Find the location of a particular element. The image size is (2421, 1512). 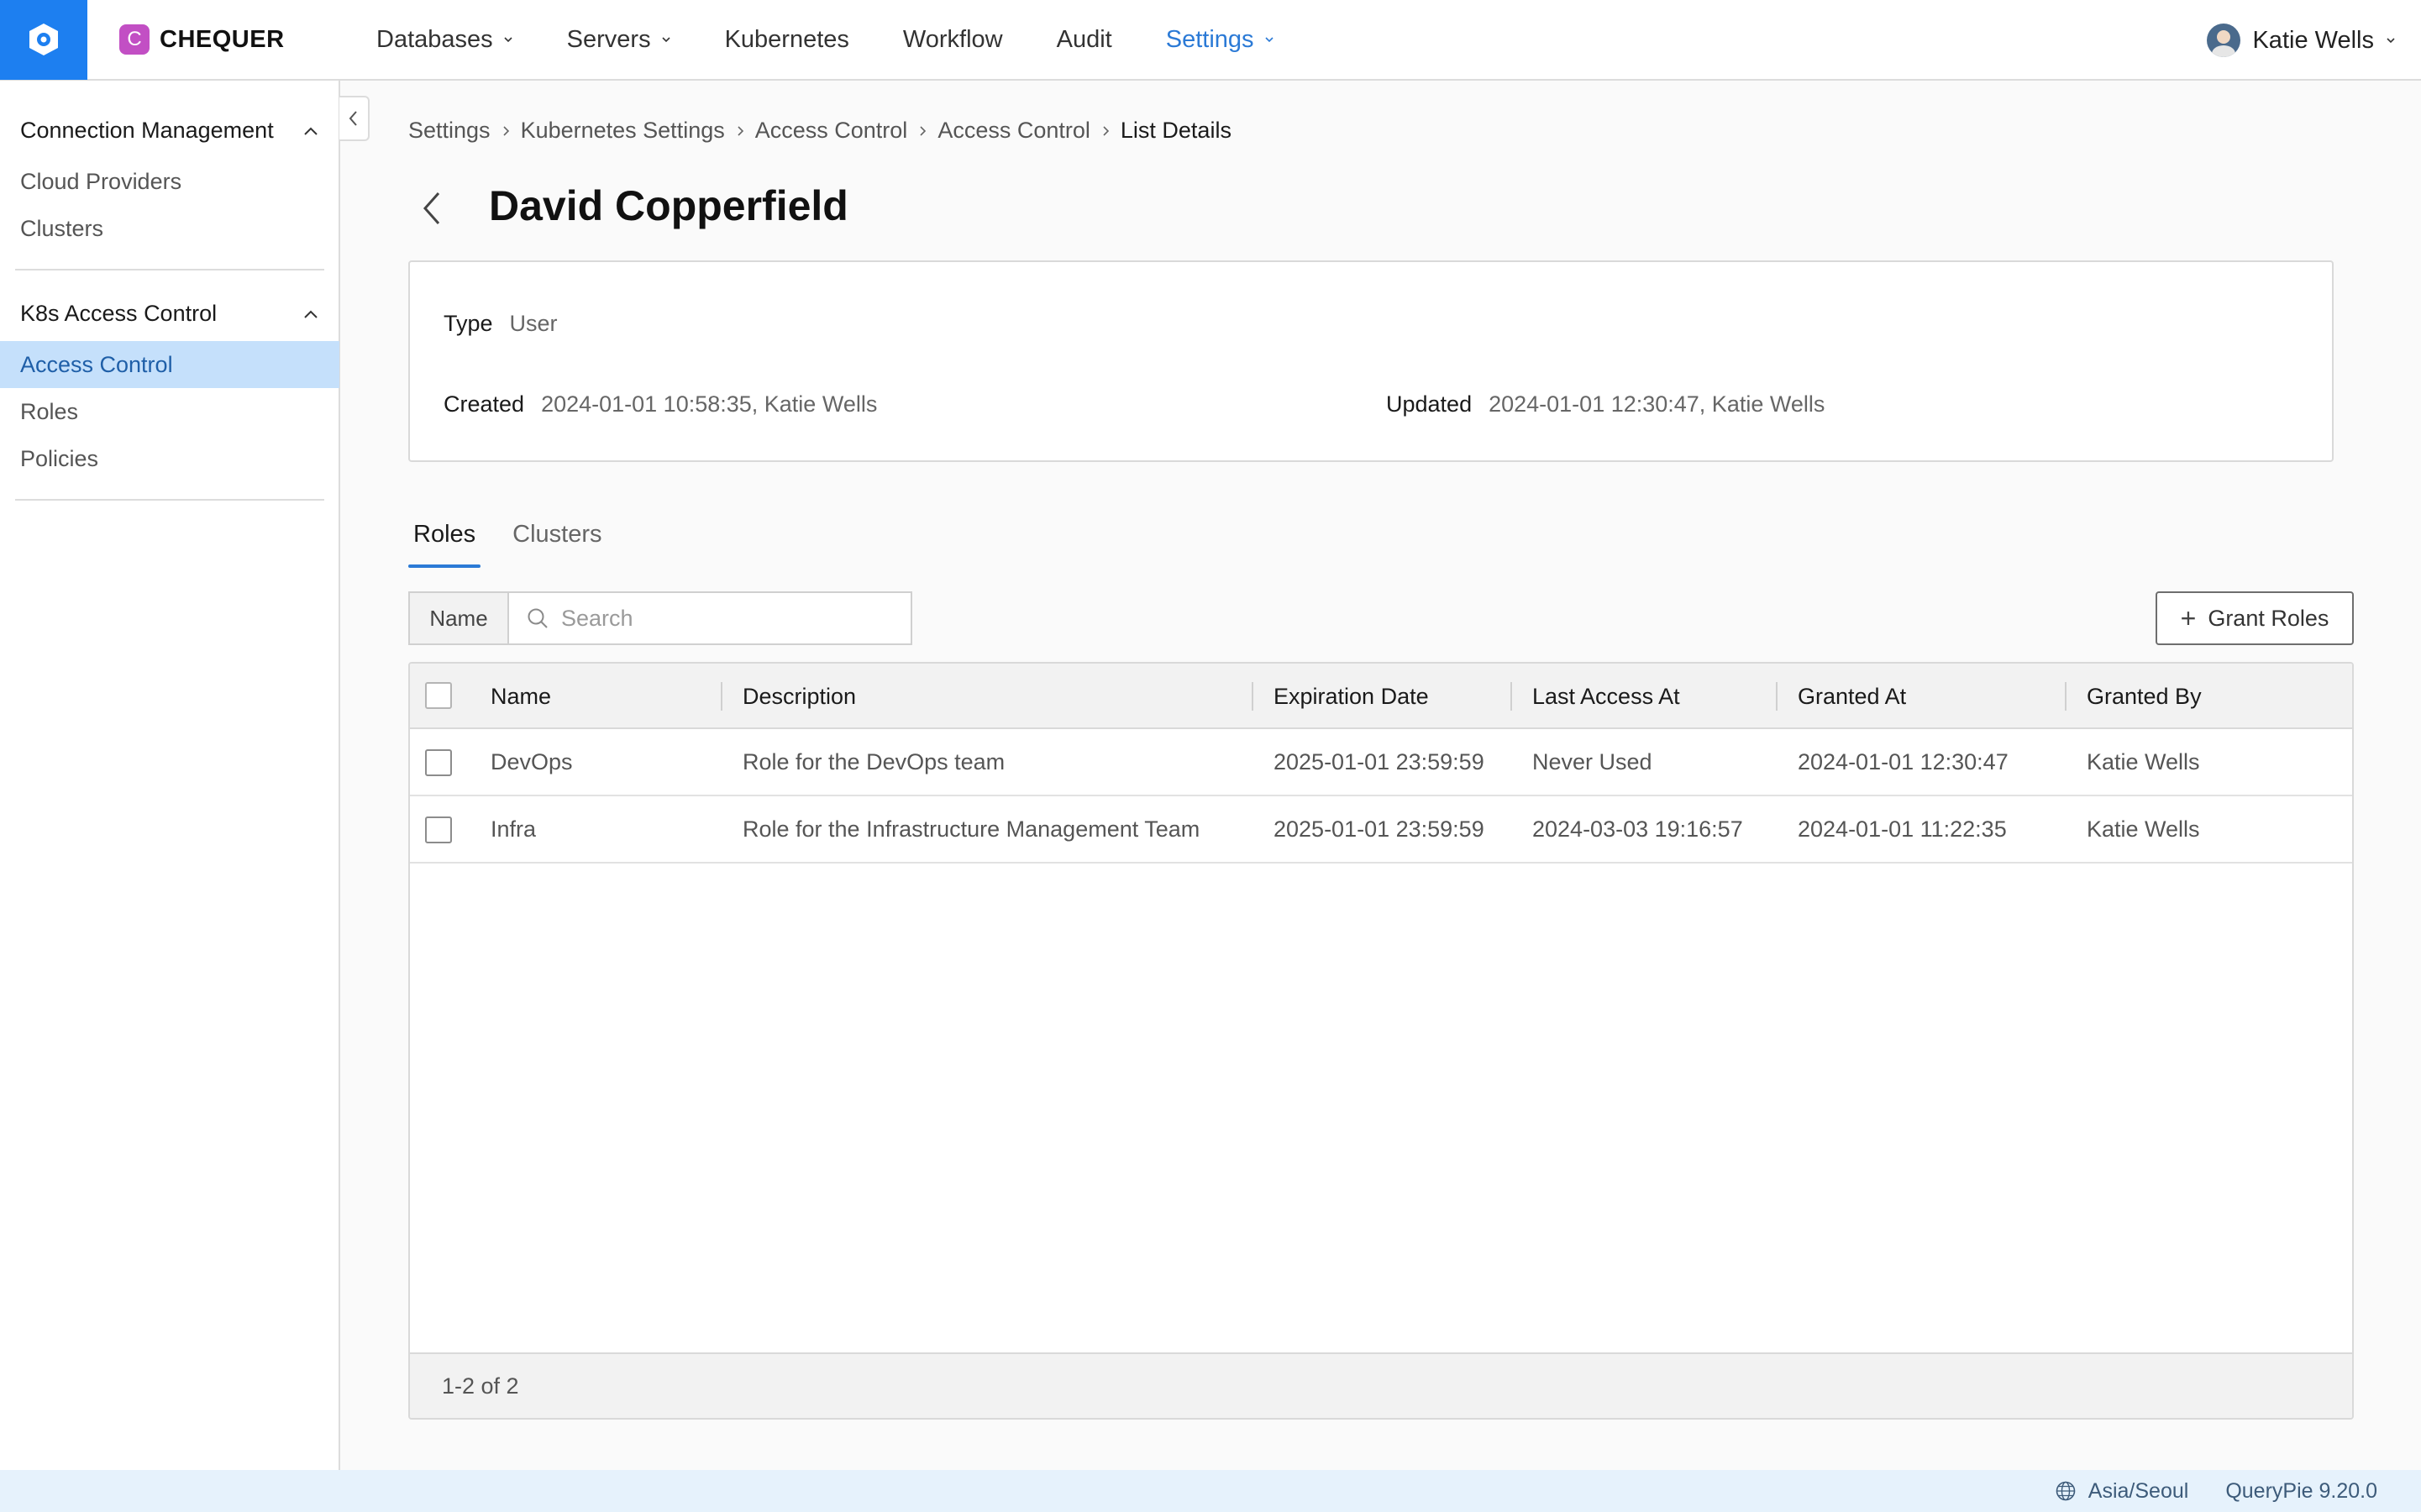

sidebar-item-clusters: Clusters is located at coordinates (169, 228).